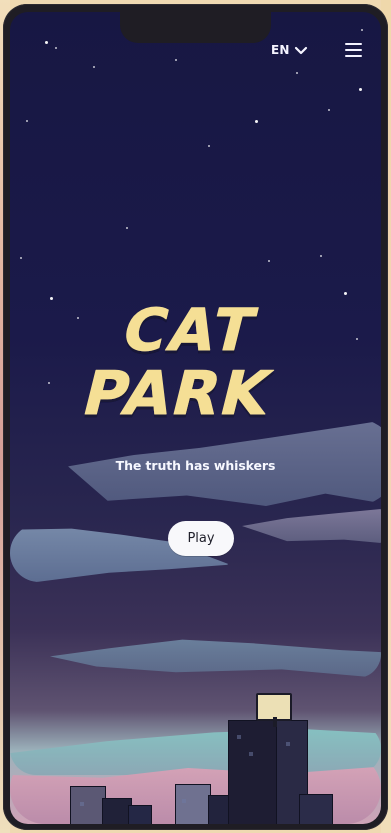  I want to click on play-button: Play, so click(201, 538).